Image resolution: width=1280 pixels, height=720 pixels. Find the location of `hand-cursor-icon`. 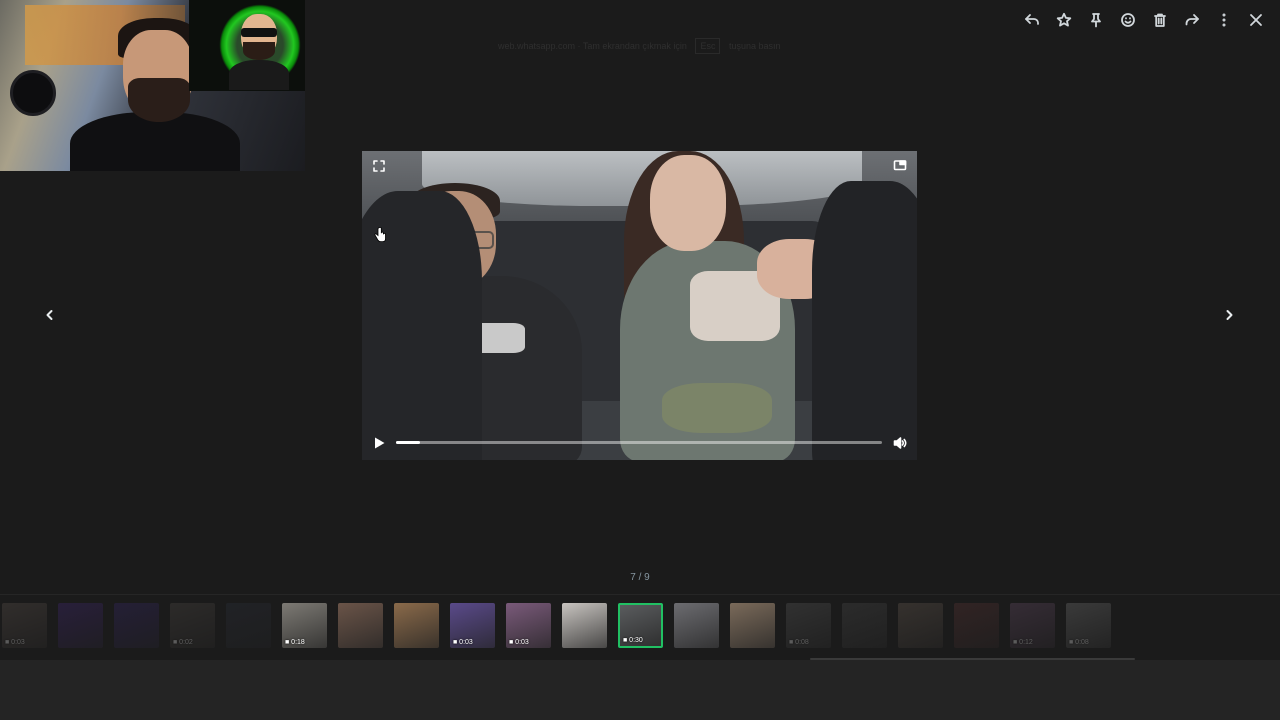

hand-cursor-icon is located at coordinates (380, 234).